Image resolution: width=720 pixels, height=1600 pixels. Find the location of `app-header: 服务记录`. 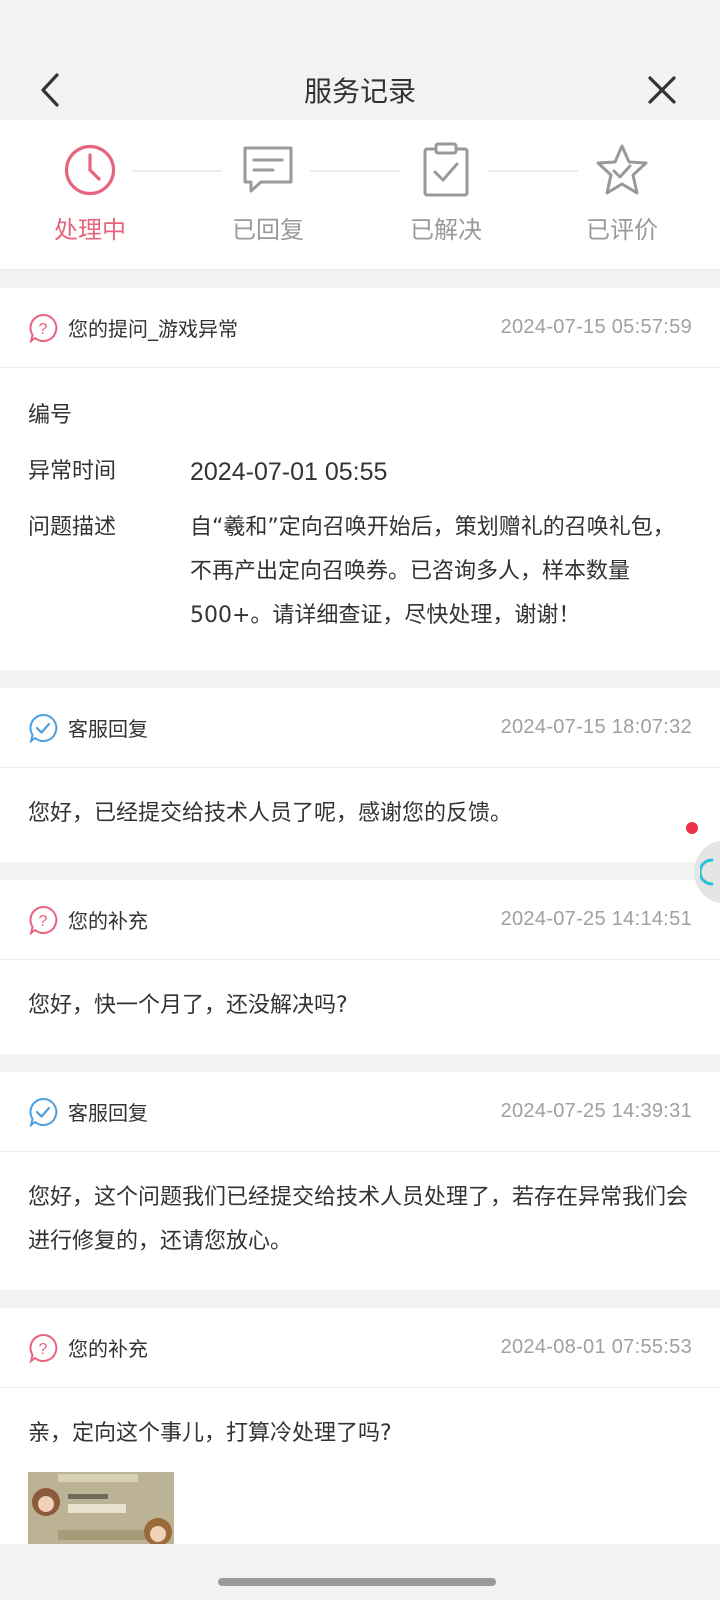

app-header: 服务记录 is located at coordinates (360, 90).